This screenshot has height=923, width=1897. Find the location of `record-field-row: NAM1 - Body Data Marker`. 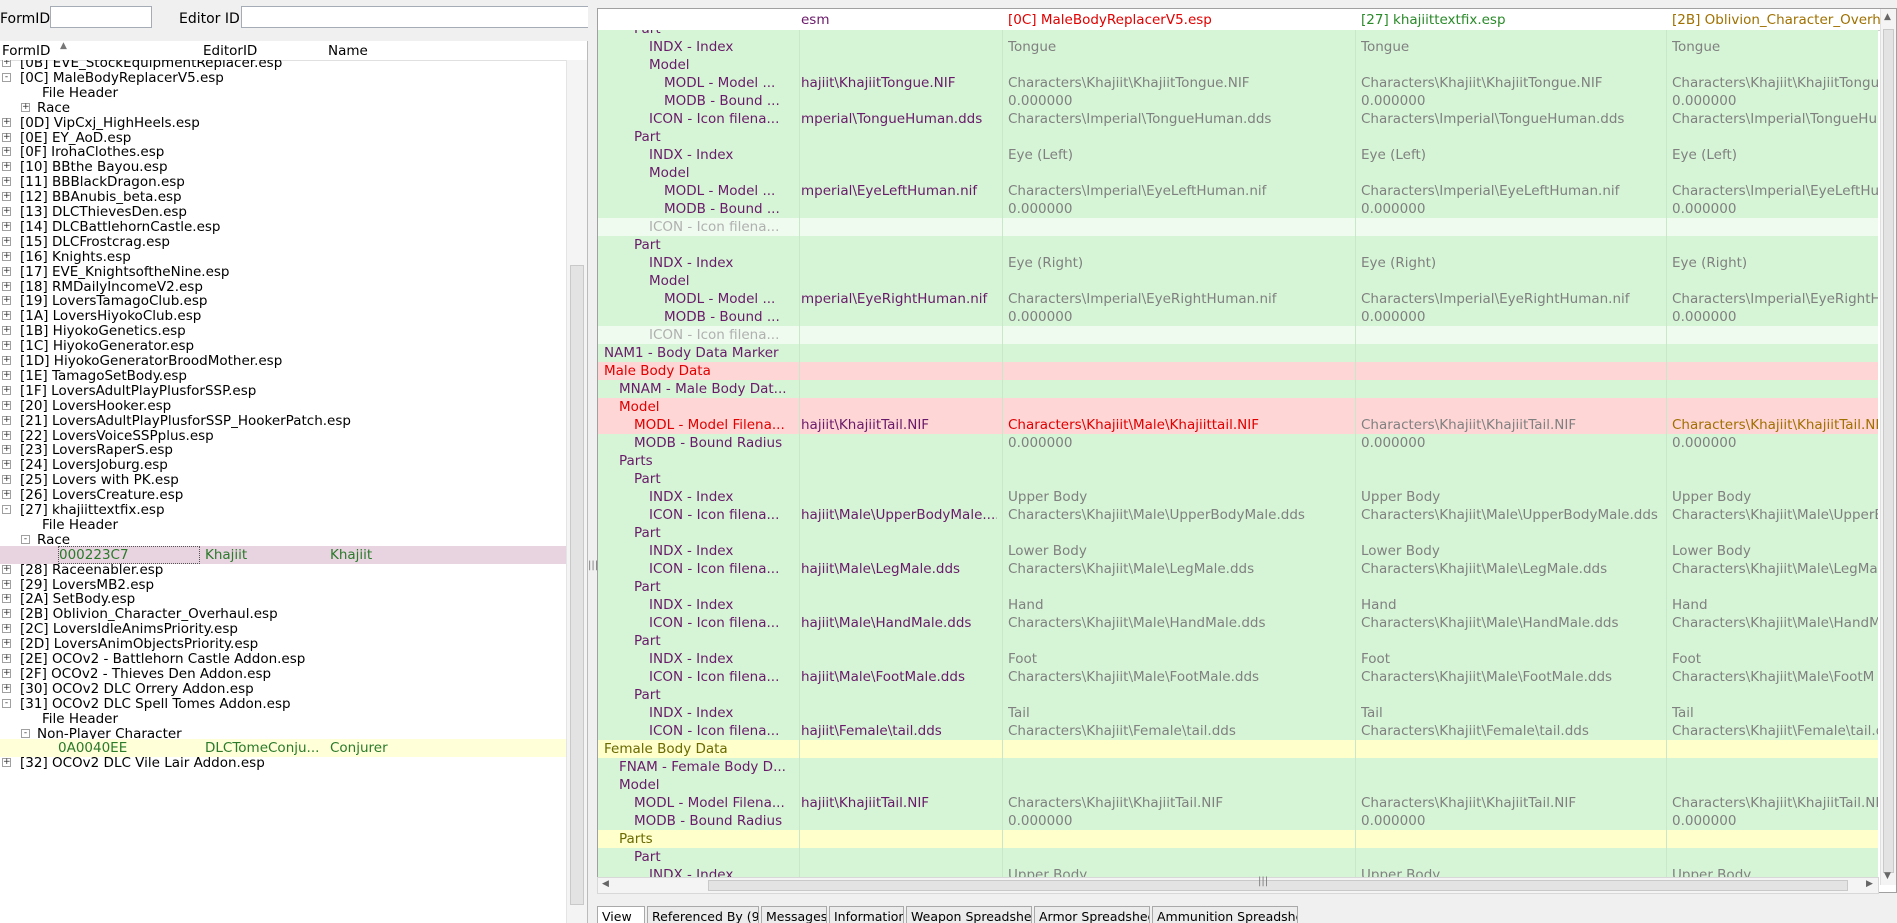

record-field-row: NAM1 - Body Data Marker is located at coordinates (1238, 353).